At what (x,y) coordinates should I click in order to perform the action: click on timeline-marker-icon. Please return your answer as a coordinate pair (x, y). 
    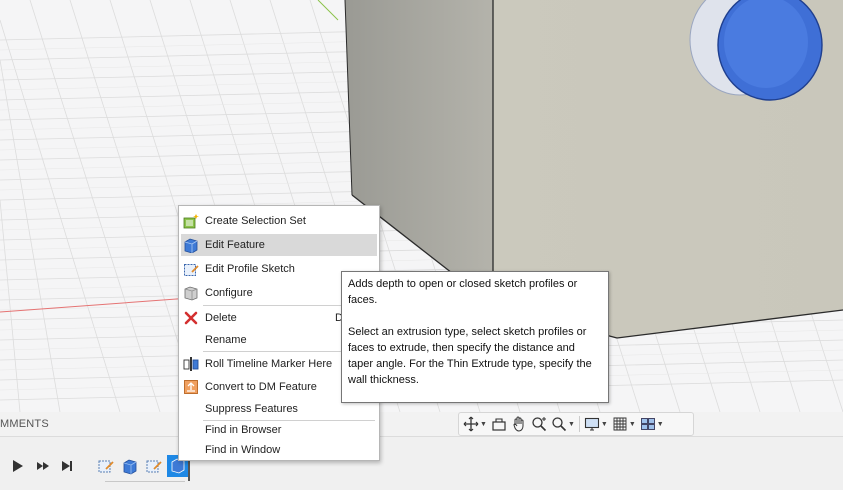
    Looking at the image, I should click on (191, 364).